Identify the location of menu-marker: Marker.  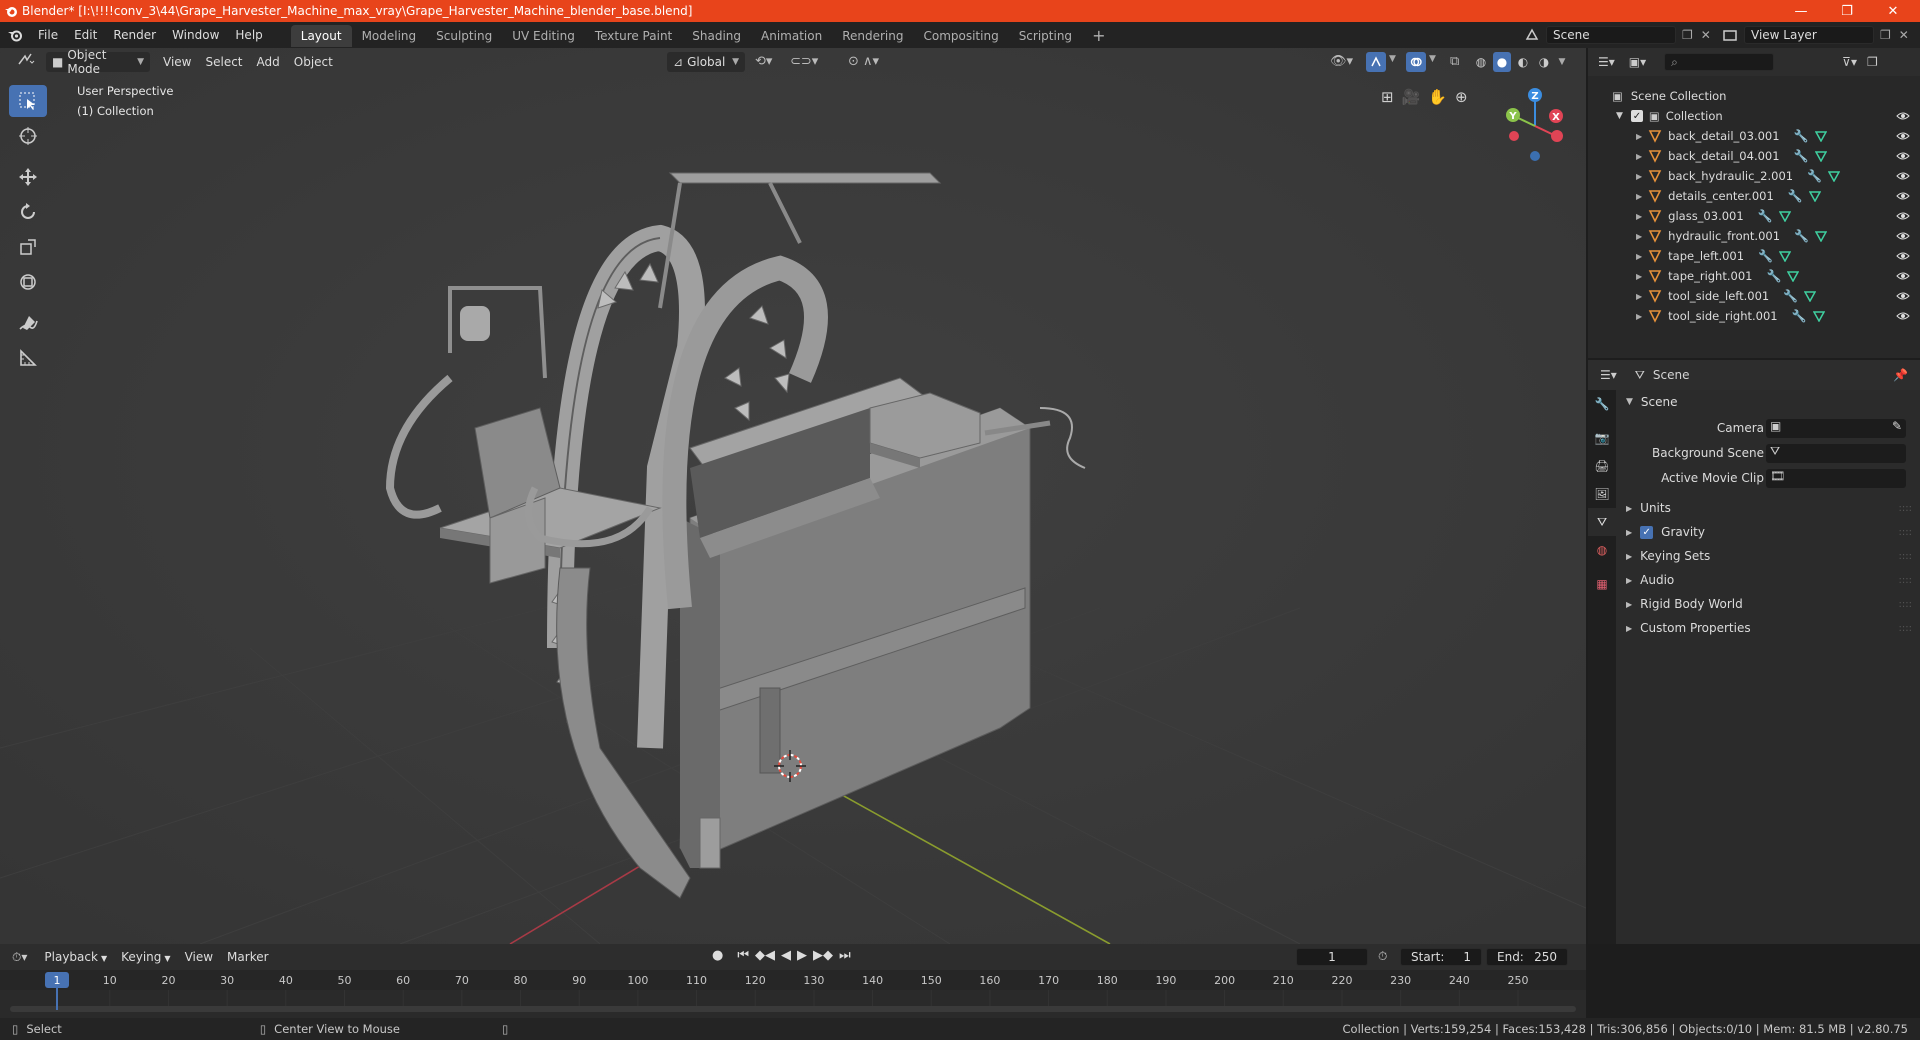
(247, 957).